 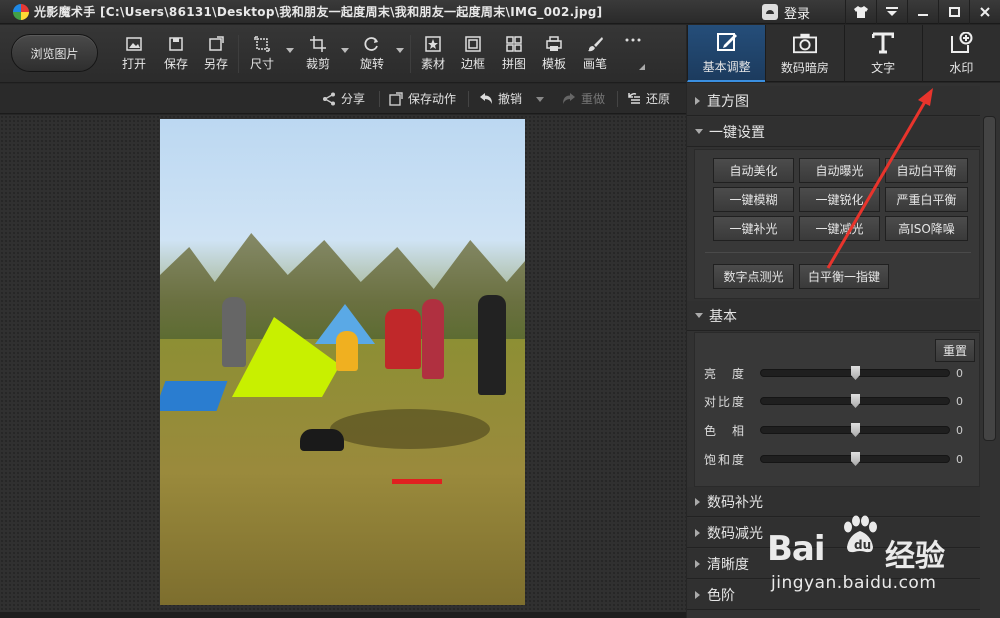 I want to click on white-balance-picker-button: 白平衡一指键, so click(x=844, y=276).